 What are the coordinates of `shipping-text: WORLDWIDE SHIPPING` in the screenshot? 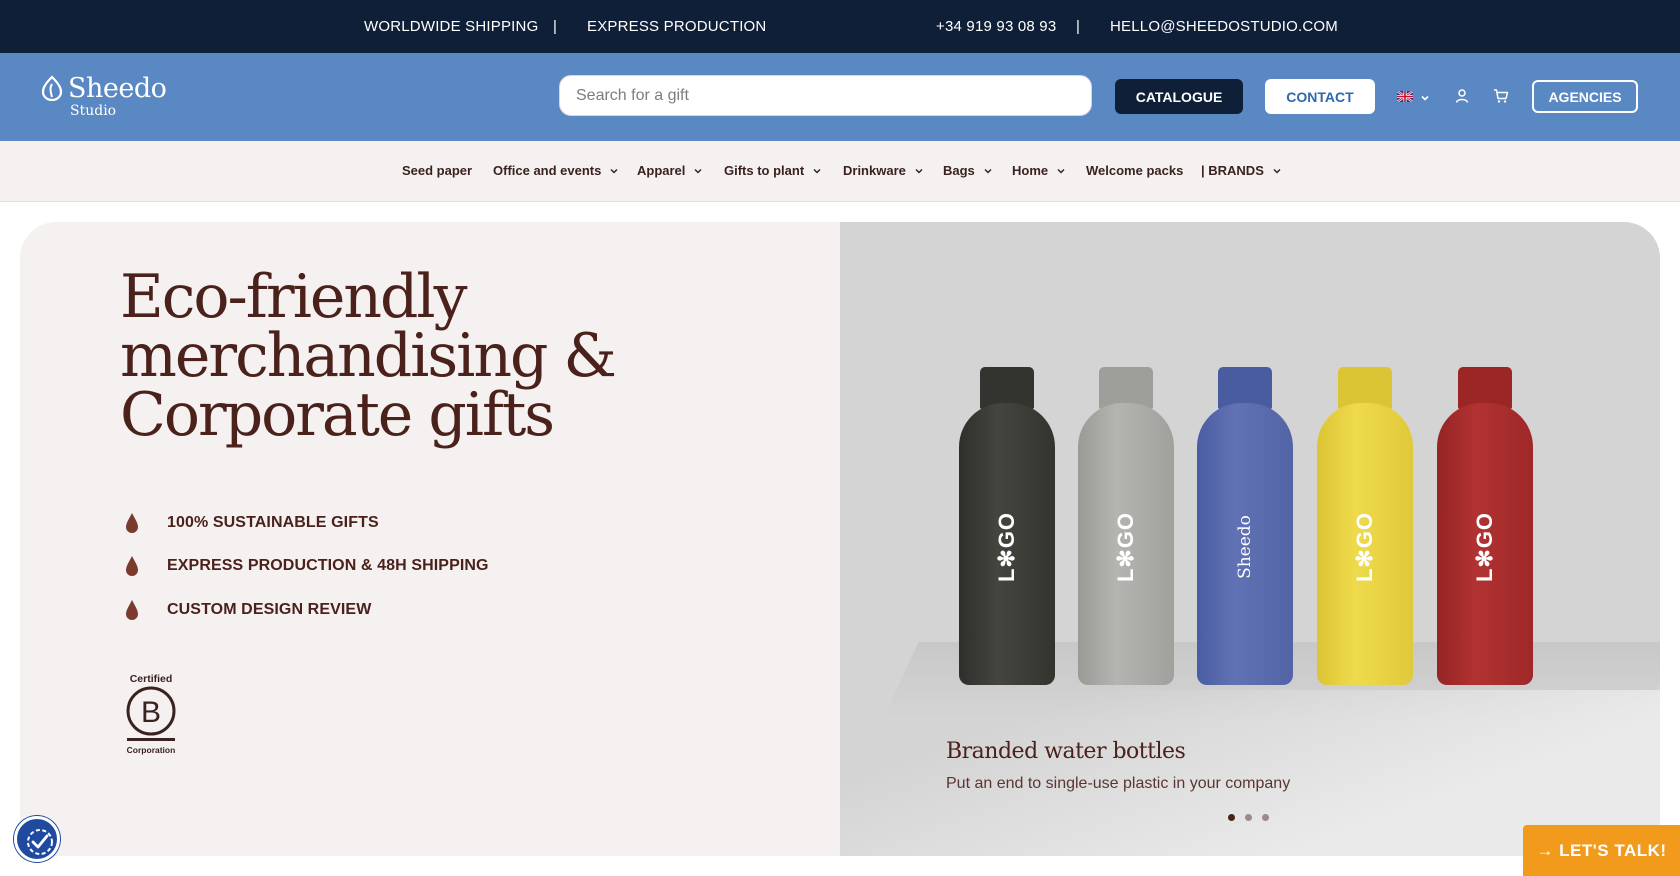 It's located at (451, 26).